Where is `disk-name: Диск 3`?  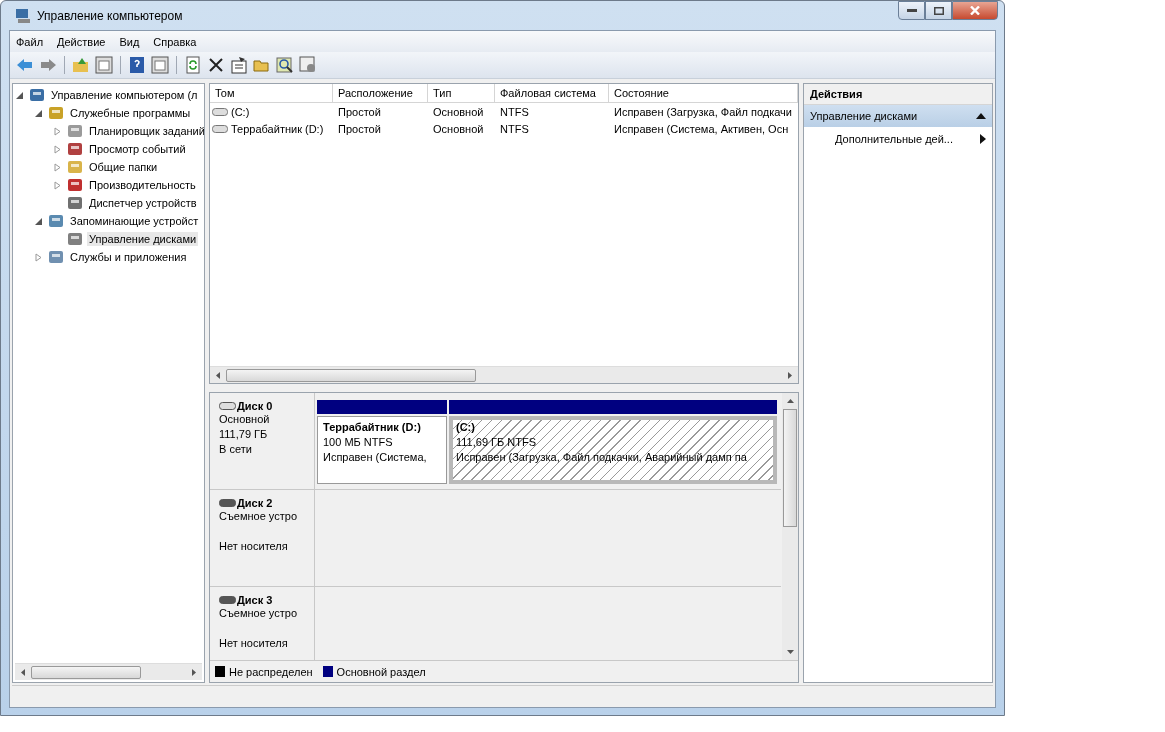 disk-name: Диск 3 is located at coordinates (255, 600).